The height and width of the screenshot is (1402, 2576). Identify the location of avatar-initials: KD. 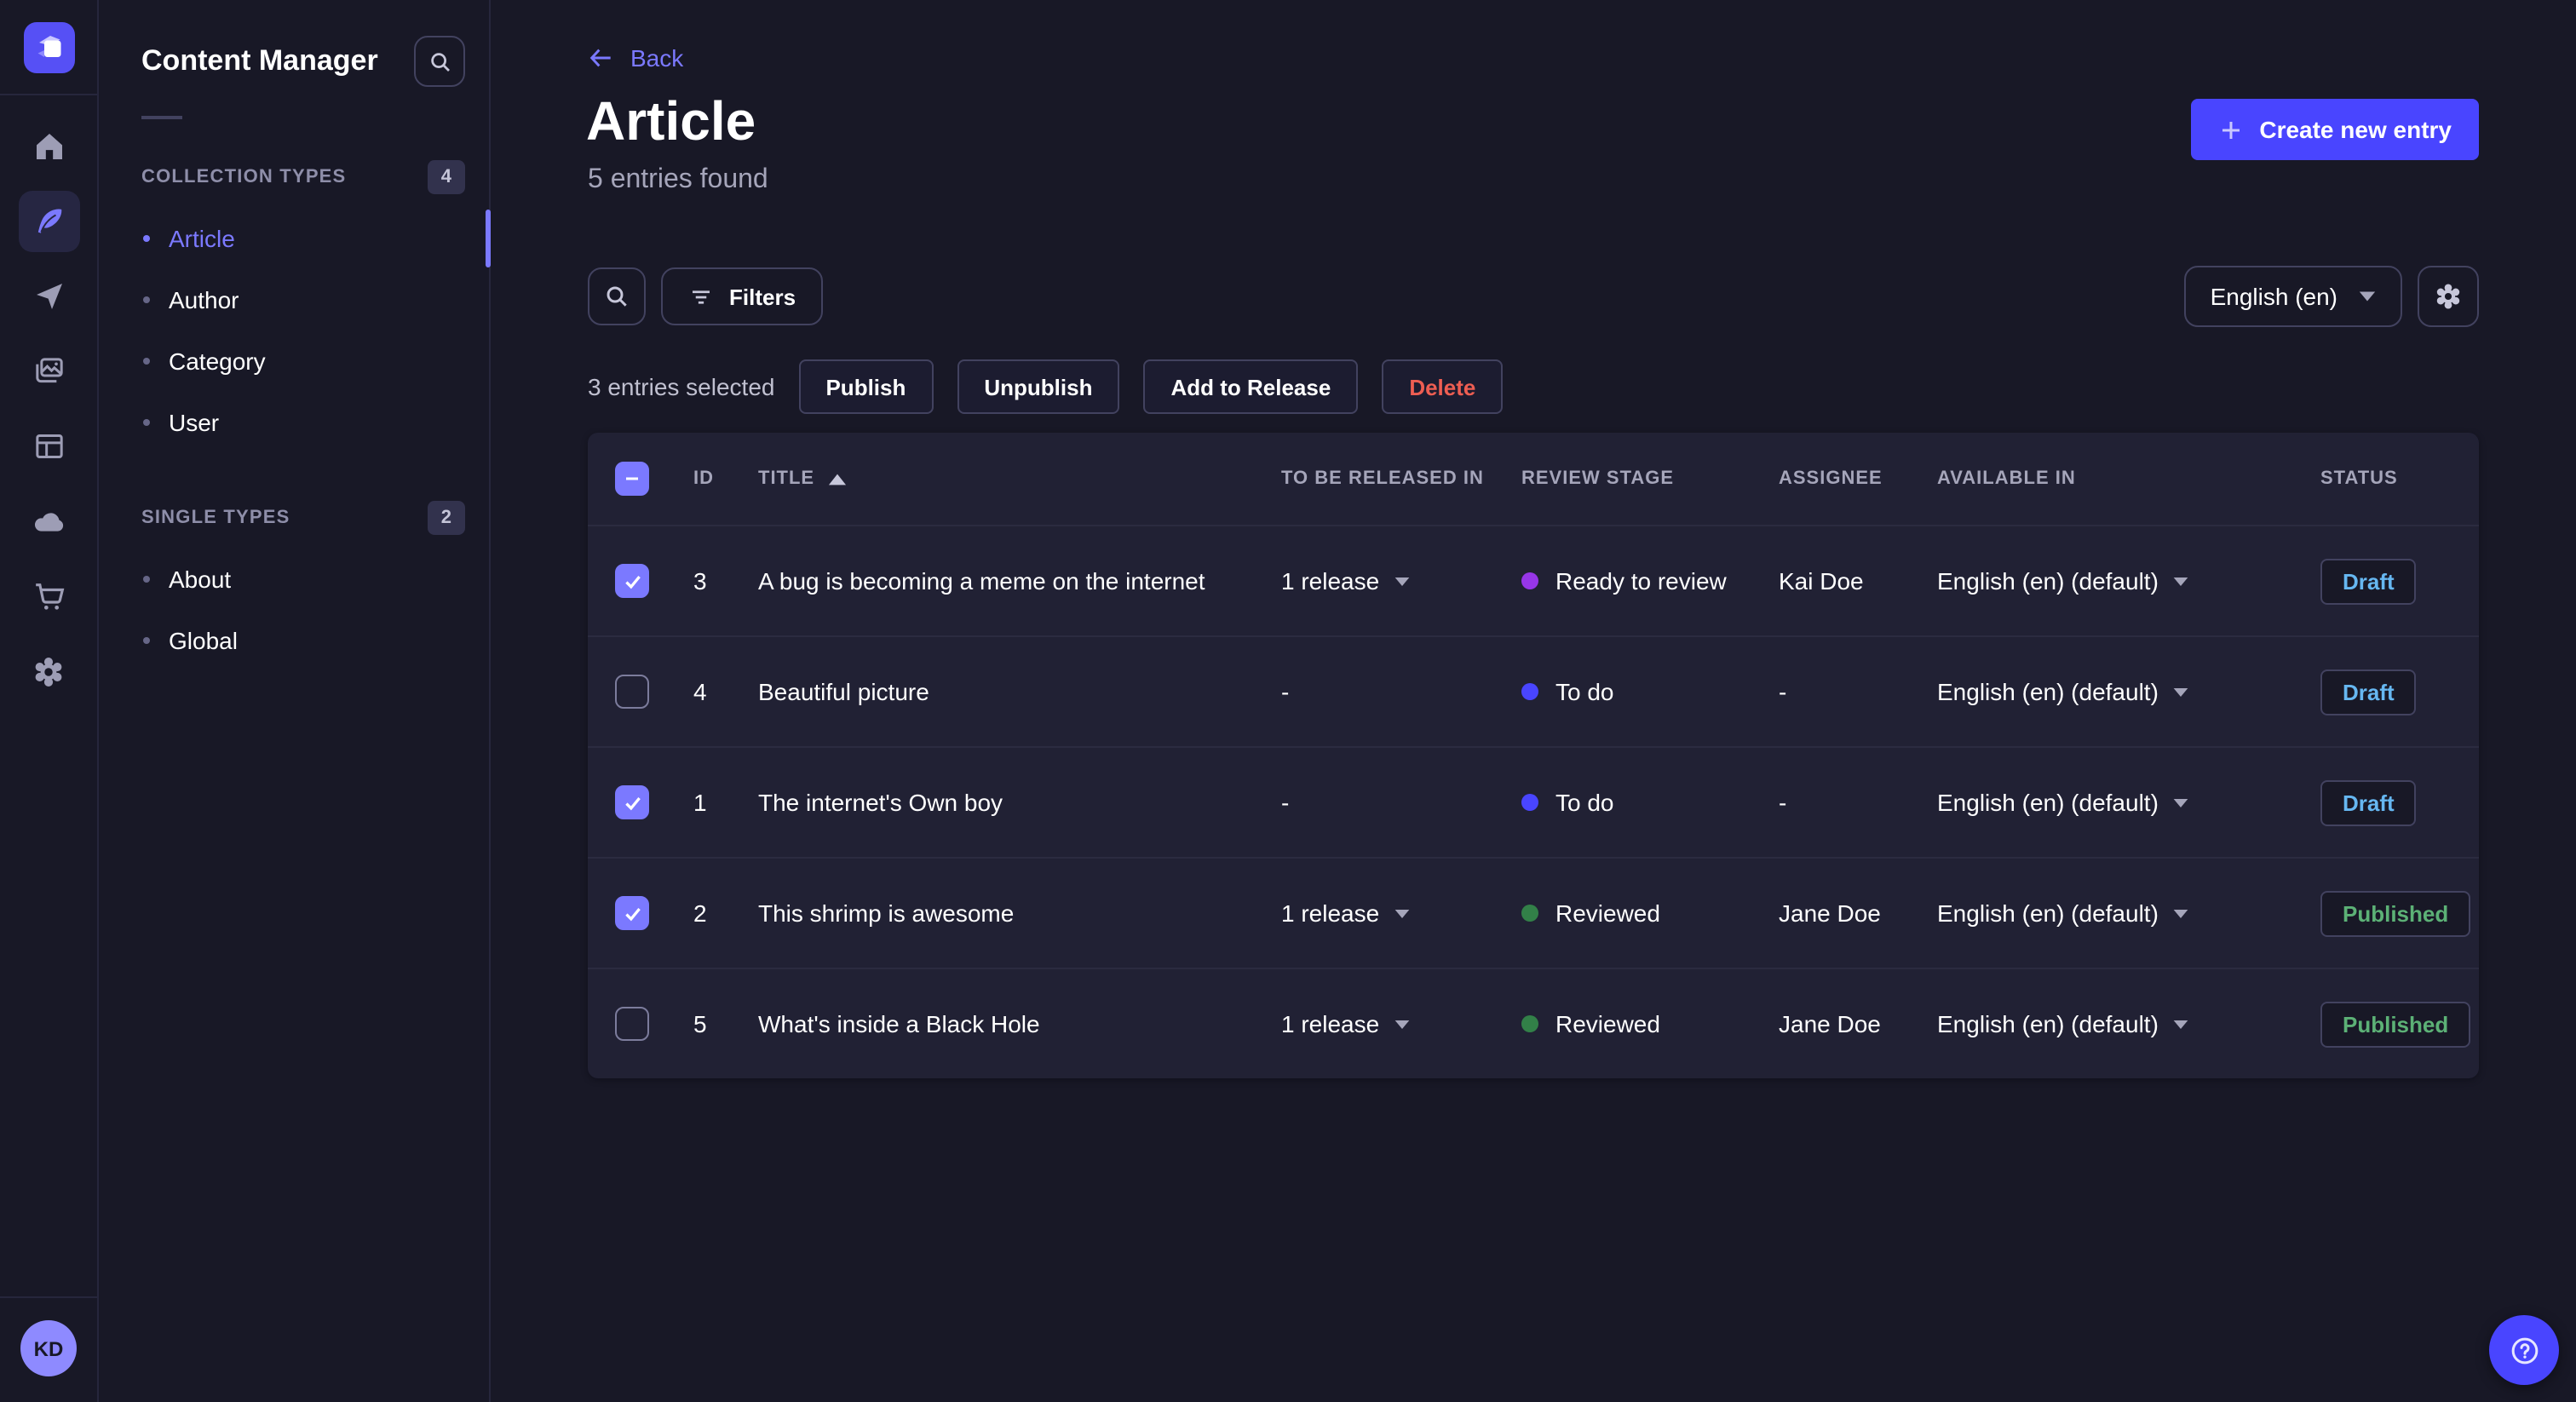
(49, 1348).